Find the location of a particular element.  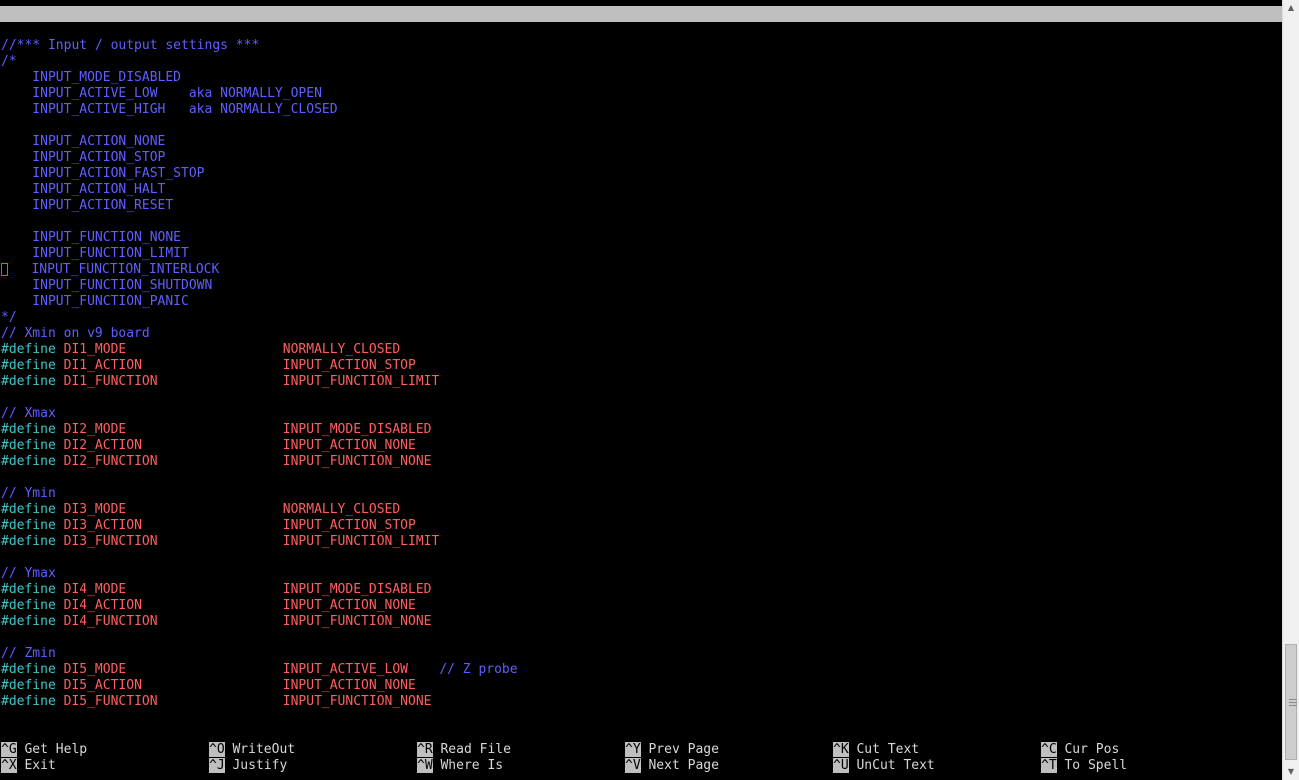

code-line: #define DI1_MODE NORMALLY_CLOSED is located at coordinates (641, 350).